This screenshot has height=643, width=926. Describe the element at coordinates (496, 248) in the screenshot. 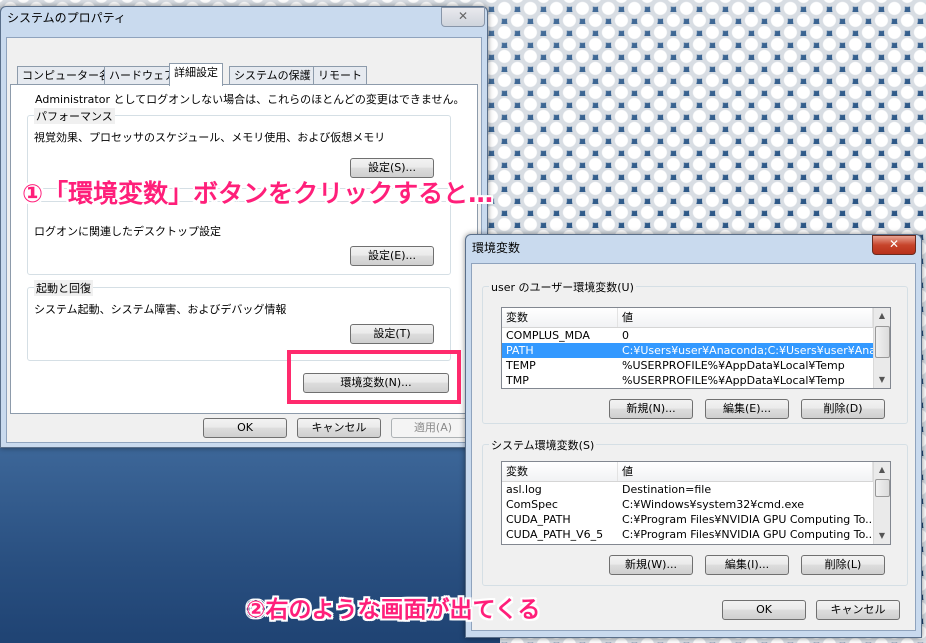

I see `env-window-title: 環境変数` at that location.